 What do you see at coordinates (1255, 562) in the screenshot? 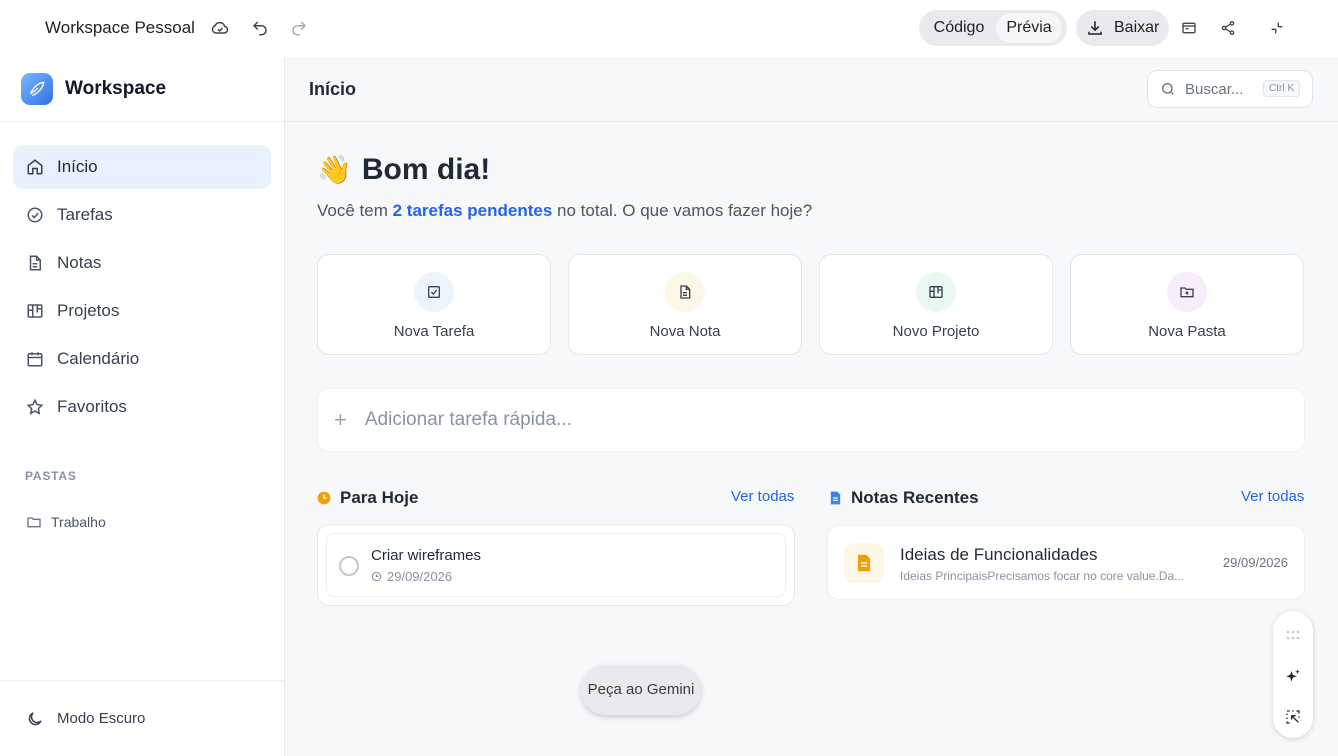
I see `note-date: 29/09/2026` at bounding box center [1255, 562].